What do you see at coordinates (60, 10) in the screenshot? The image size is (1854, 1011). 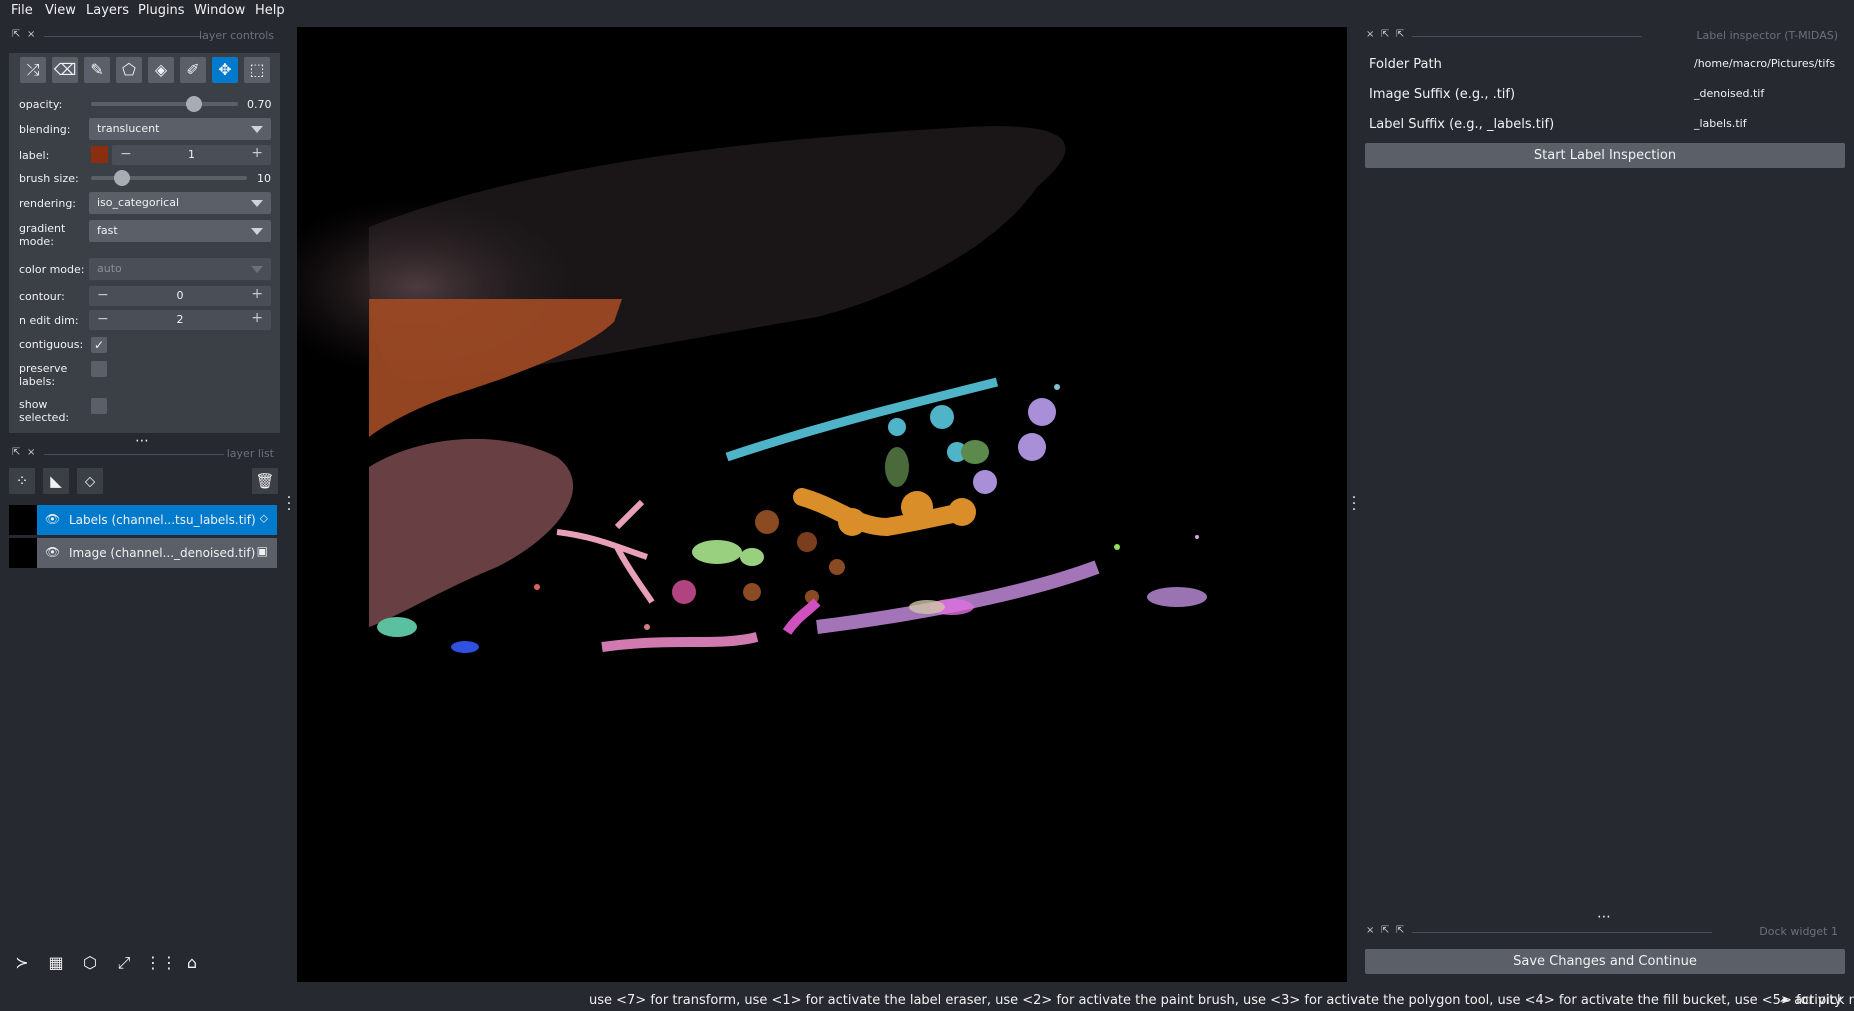 I see `menu-view: View` at bounding box center [60, 10].